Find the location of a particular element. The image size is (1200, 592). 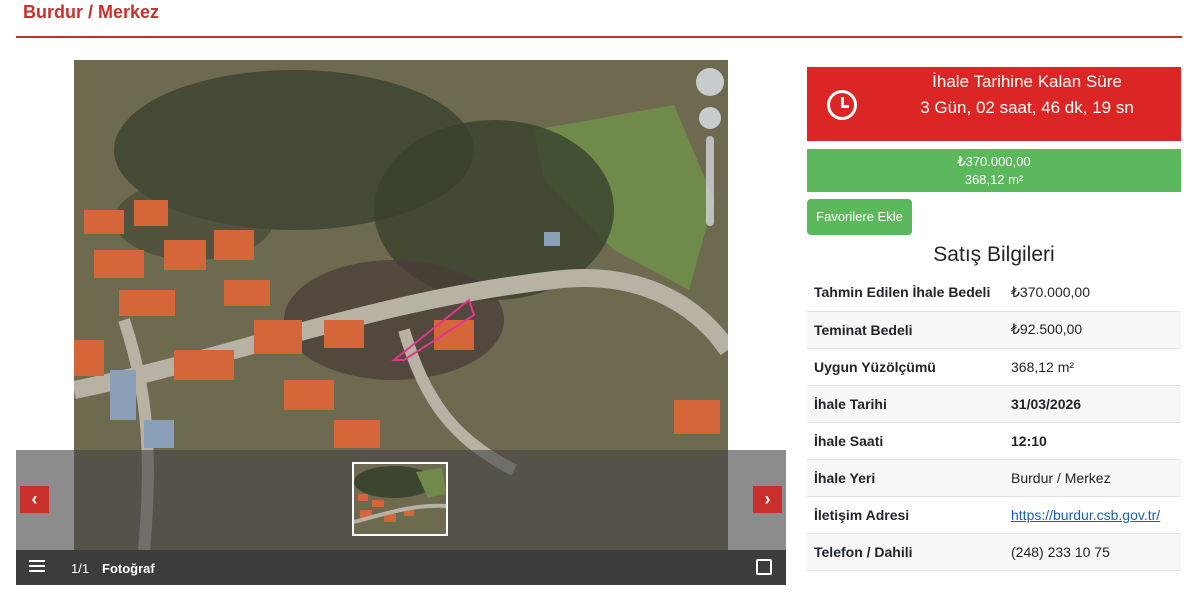

countdown-time: 3 Gün, 02 saat, 46 dk, 19 sn is located at coordinates (1027, 107).